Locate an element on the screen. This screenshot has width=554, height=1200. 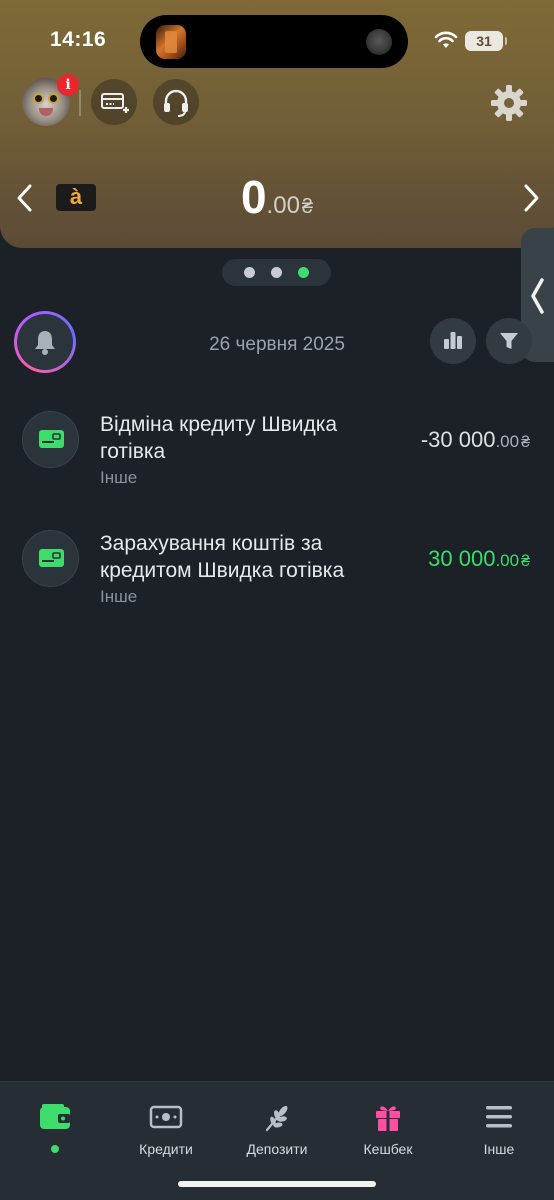
tab-label: Депозити is located at coordinates (277, 1149).